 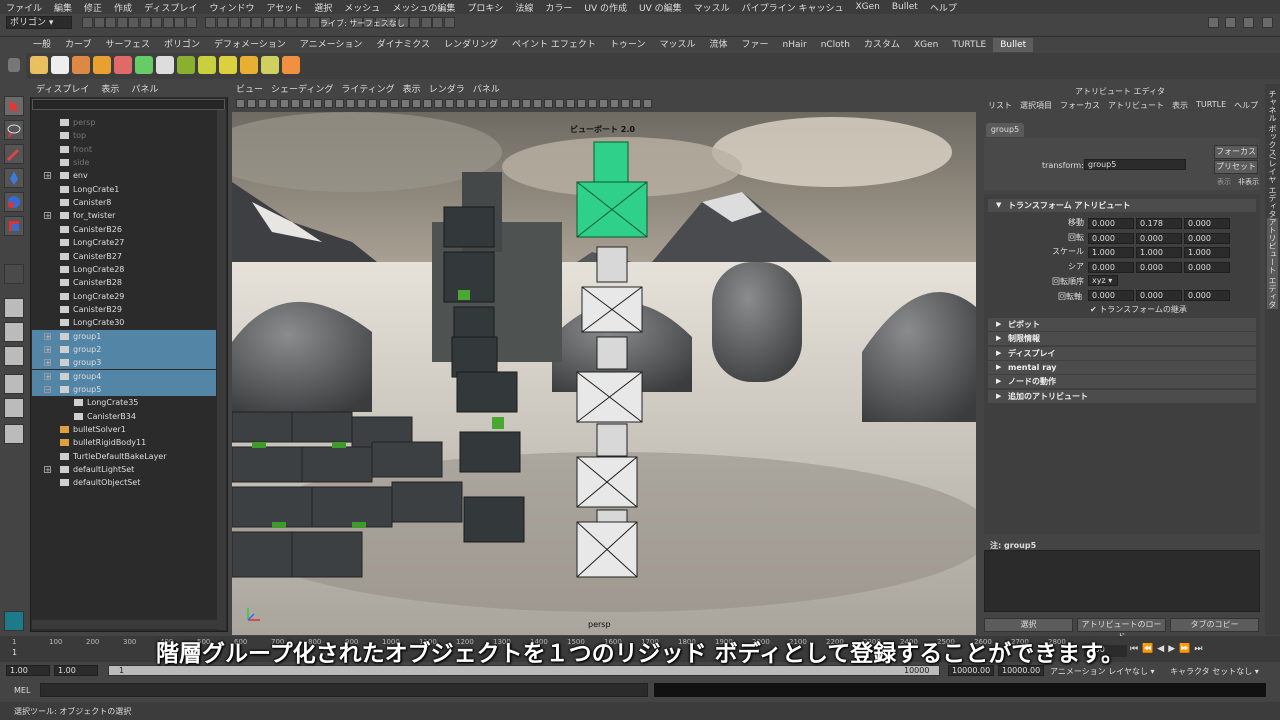 What do you see at coordinates (124, 282) in the screenshot?
I see `outliner-item: CanisterB28` at bounding box center [124, 282].